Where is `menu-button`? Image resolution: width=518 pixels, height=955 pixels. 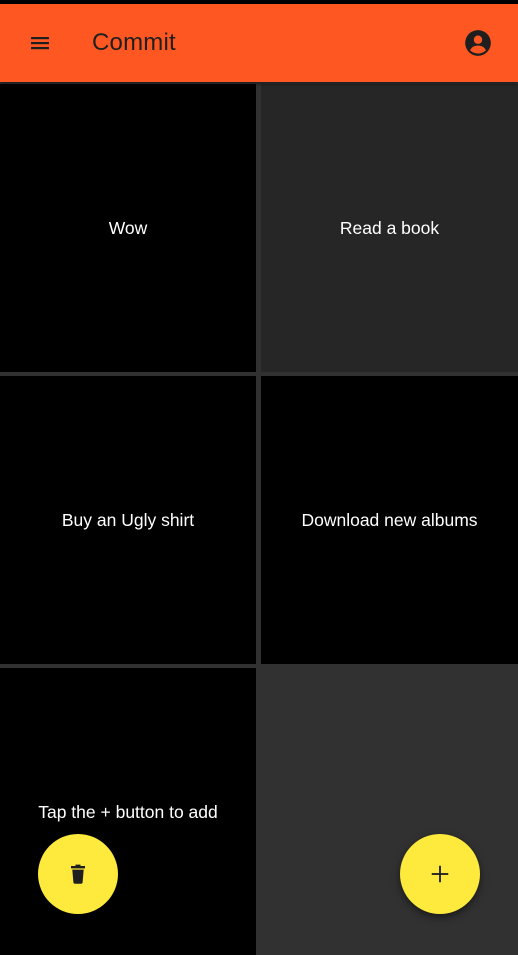
menu-button is located at coordinates (40, 43).